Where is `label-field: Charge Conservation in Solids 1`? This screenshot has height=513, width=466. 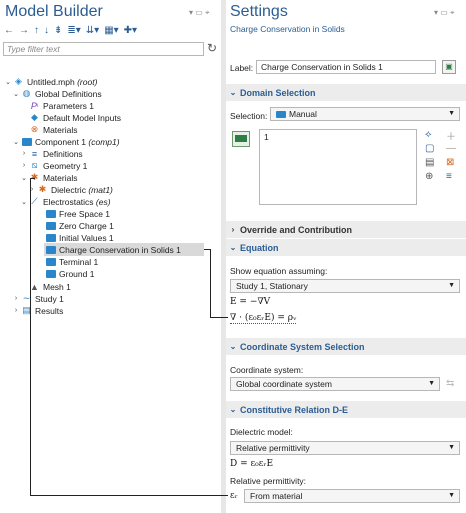
label-field: Charge Conservation in Solids 1 is located at coordinates (346, 67).